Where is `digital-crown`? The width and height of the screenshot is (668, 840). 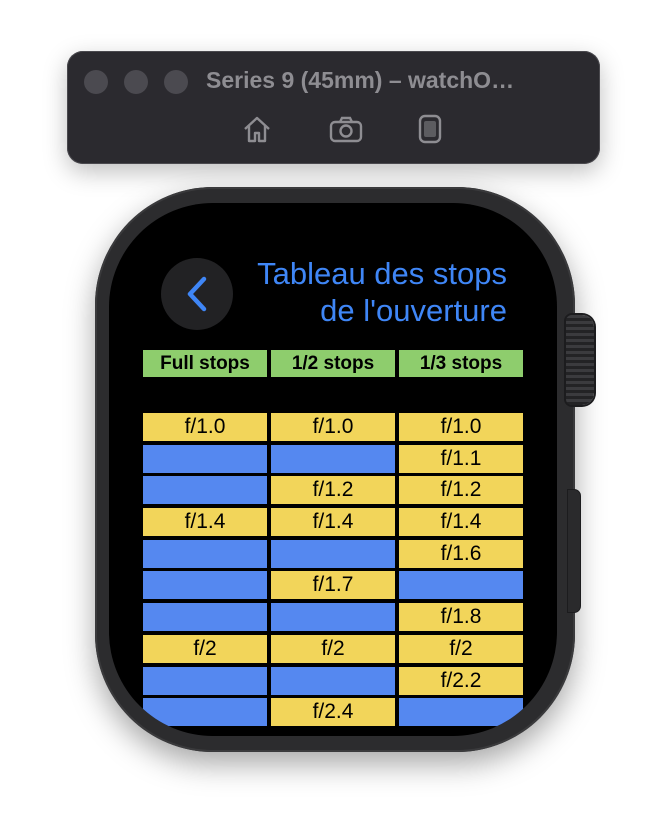 digital-crown is located at coordinates (580, 360).